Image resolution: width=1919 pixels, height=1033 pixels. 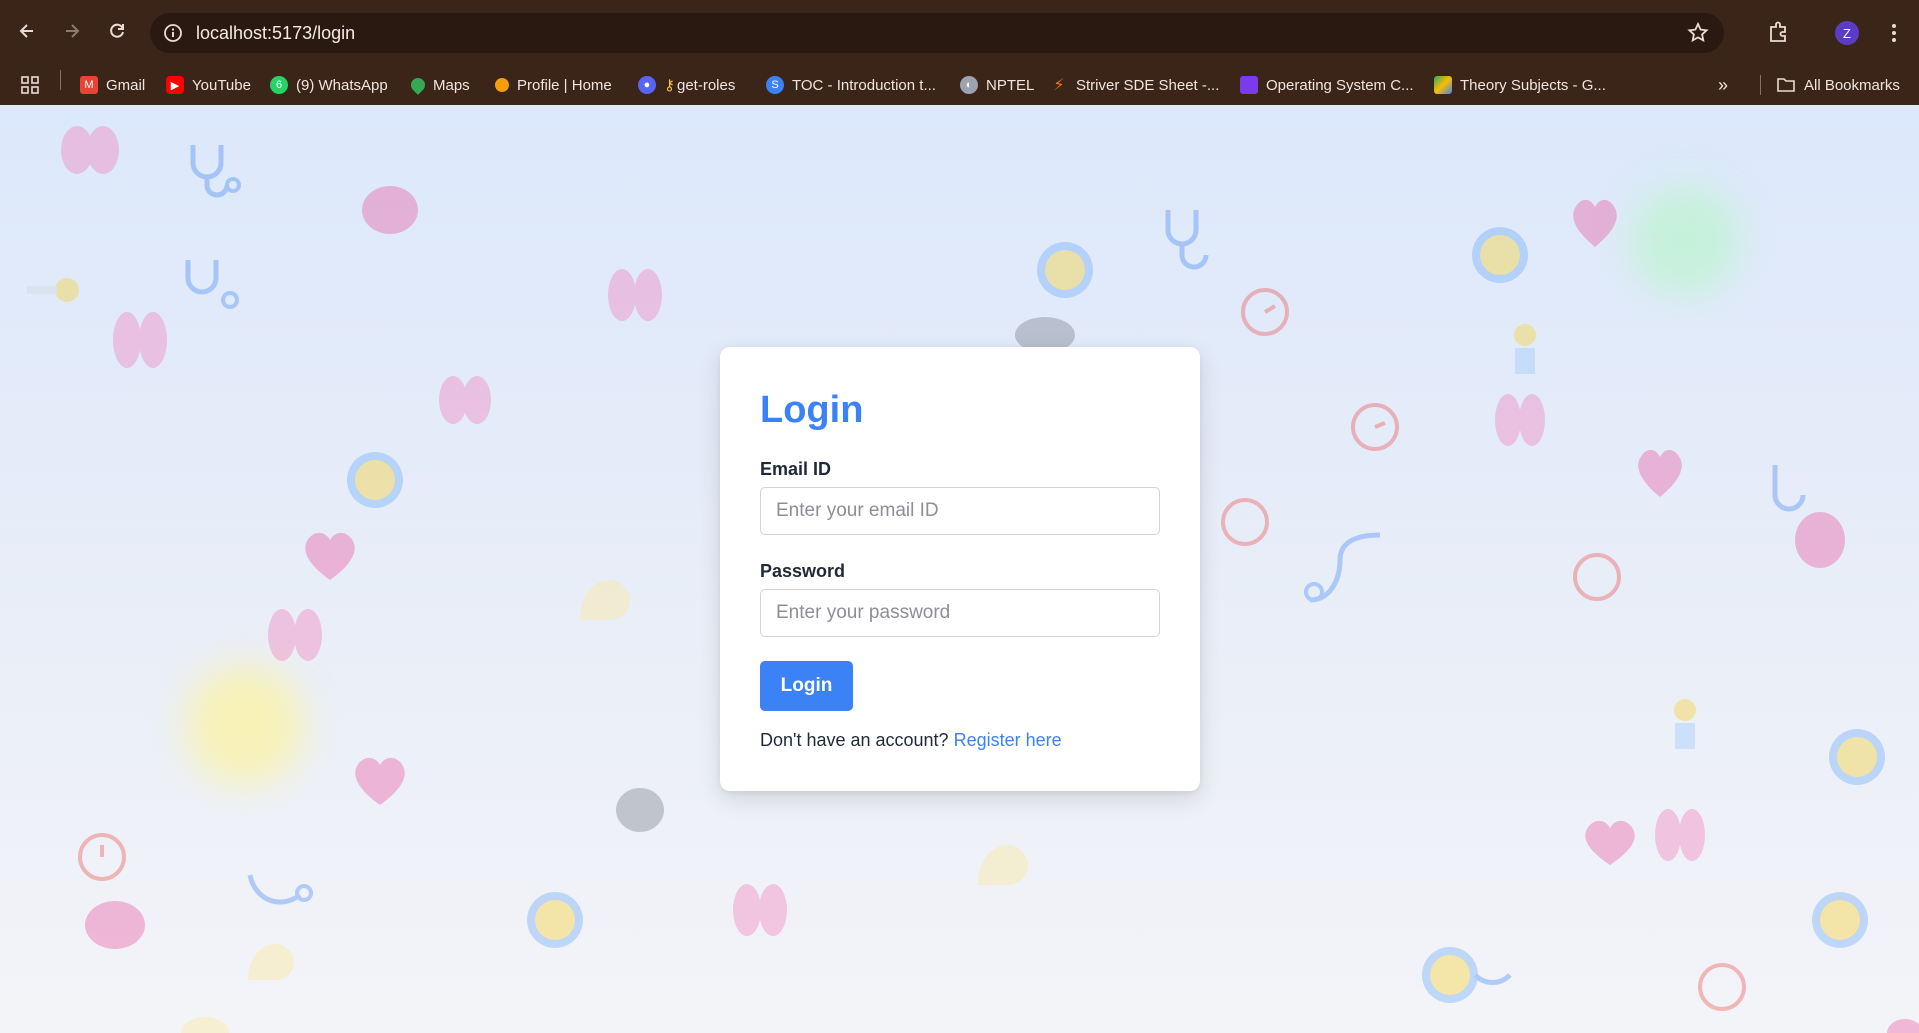 I want to click on bookmark-label: Gmail, so click(x=126, y=85).